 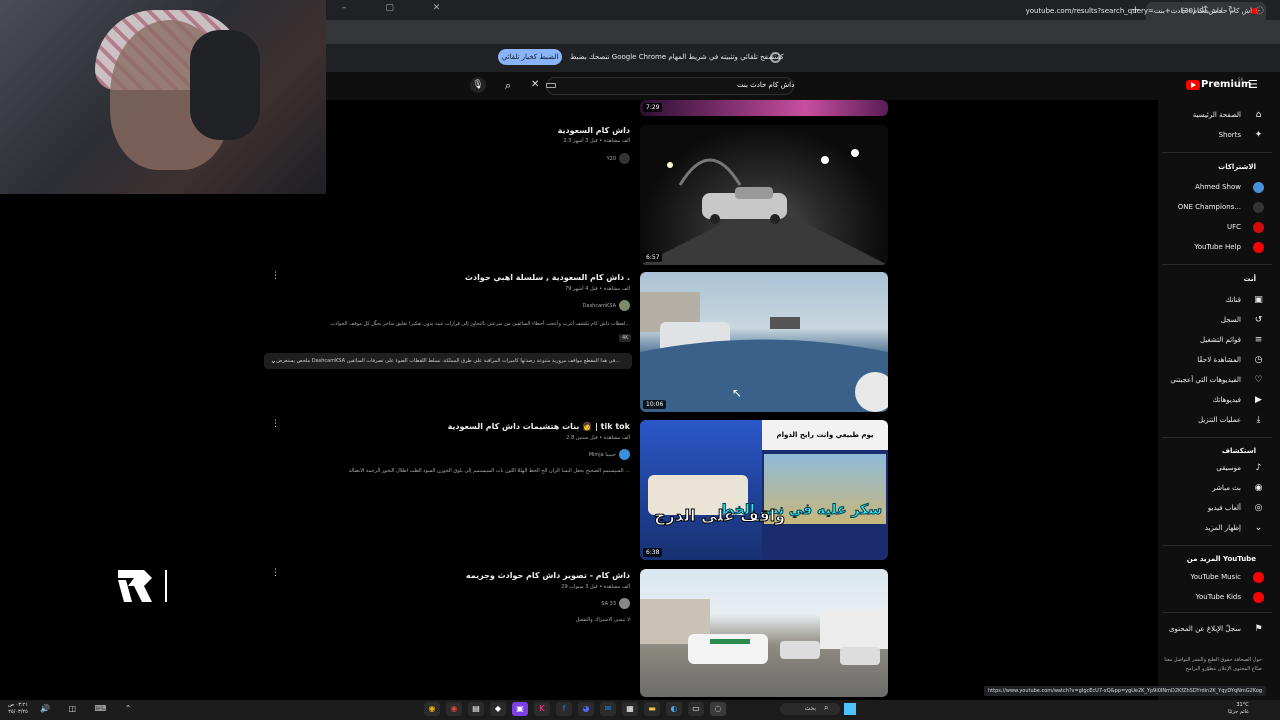 What do you see at coordinates (1205, 508) in the screenshot?
I see `sidebar-item-gaming: ألعاب فيديو ◎` at bounding box center [1205, 508].